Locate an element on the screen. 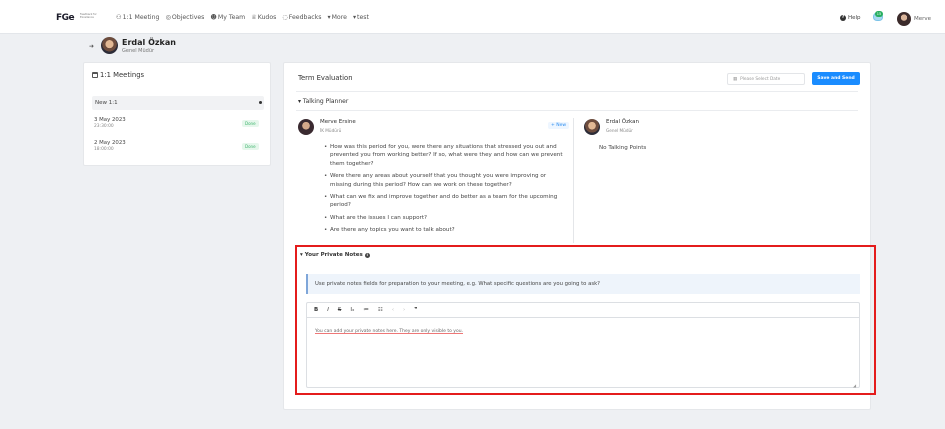 This screenshot has width=945, height=429. speech-icon: ◌ is located at coordinates (285, 17).